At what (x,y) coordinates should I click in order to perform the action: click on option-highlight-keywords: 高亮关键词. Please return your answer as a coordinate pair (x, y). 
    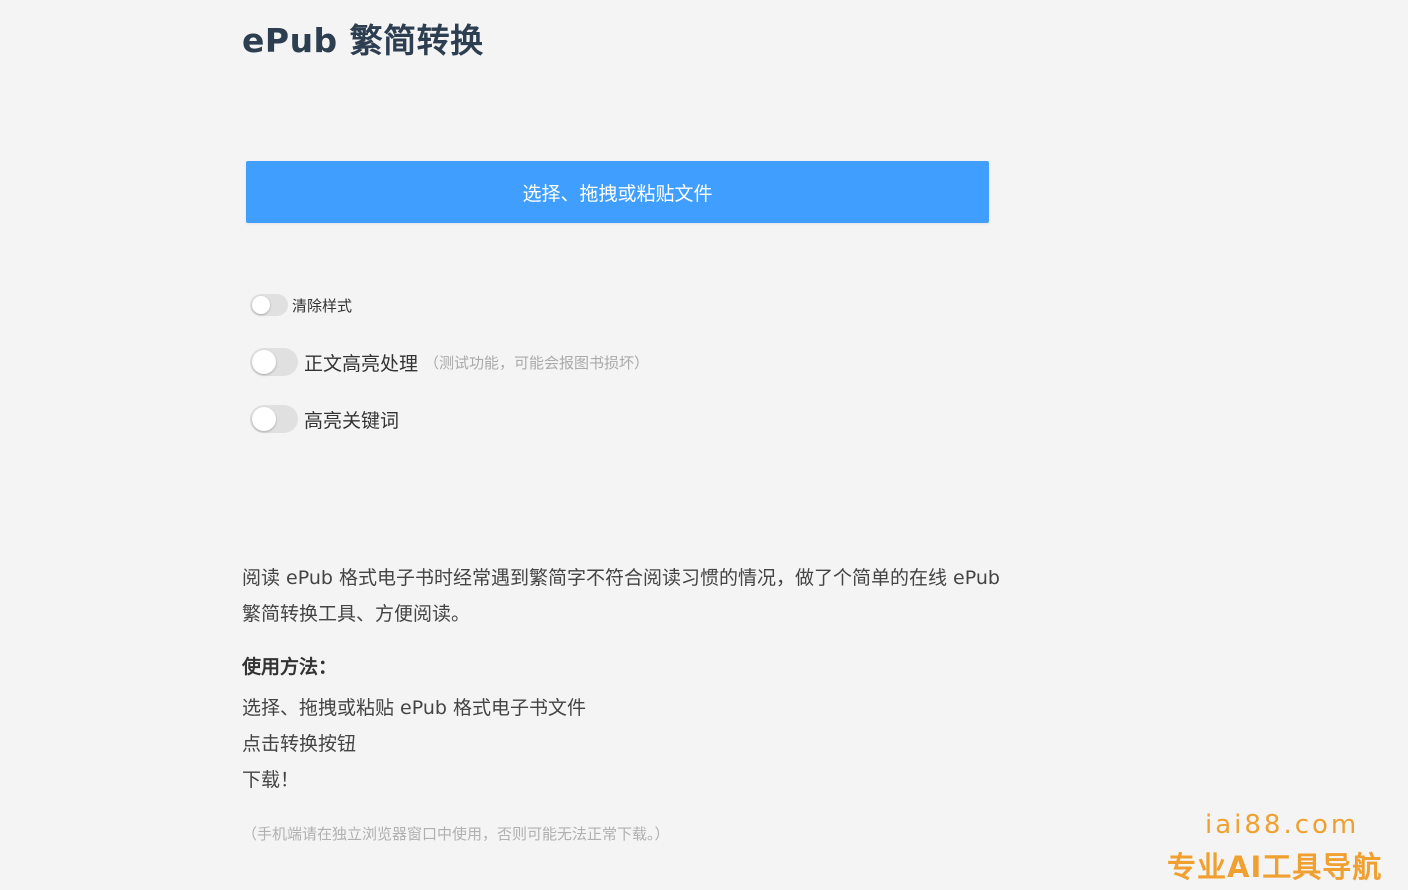
    Looking at the image, I should click on (324, 419).